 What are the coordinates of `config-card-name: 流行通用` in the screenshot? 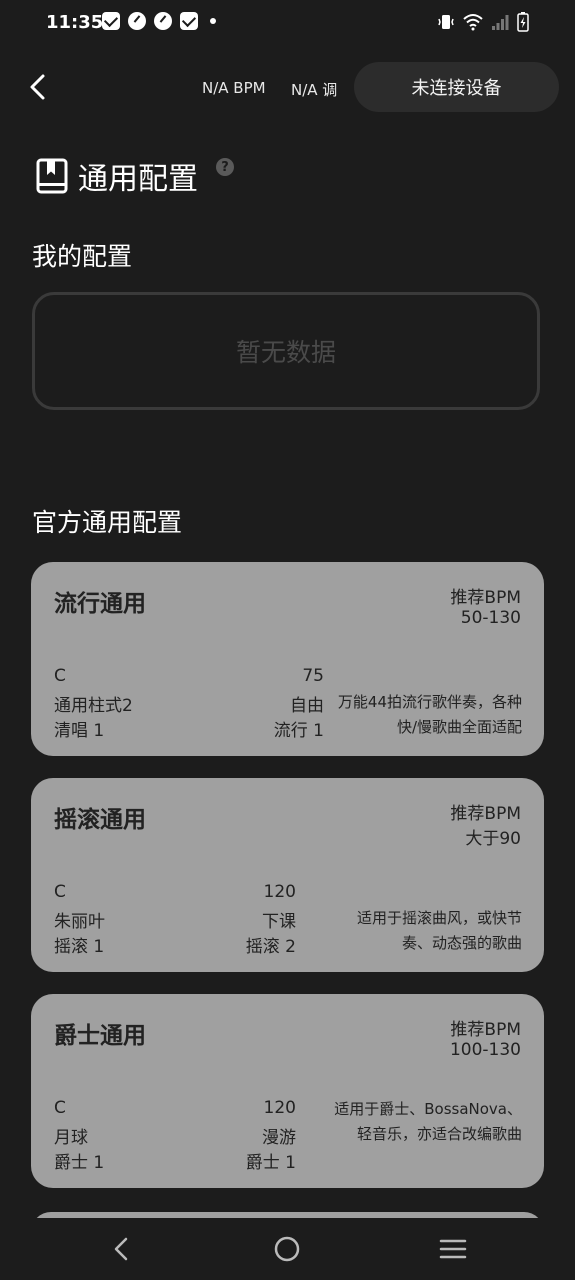 It's located at (100, 604).